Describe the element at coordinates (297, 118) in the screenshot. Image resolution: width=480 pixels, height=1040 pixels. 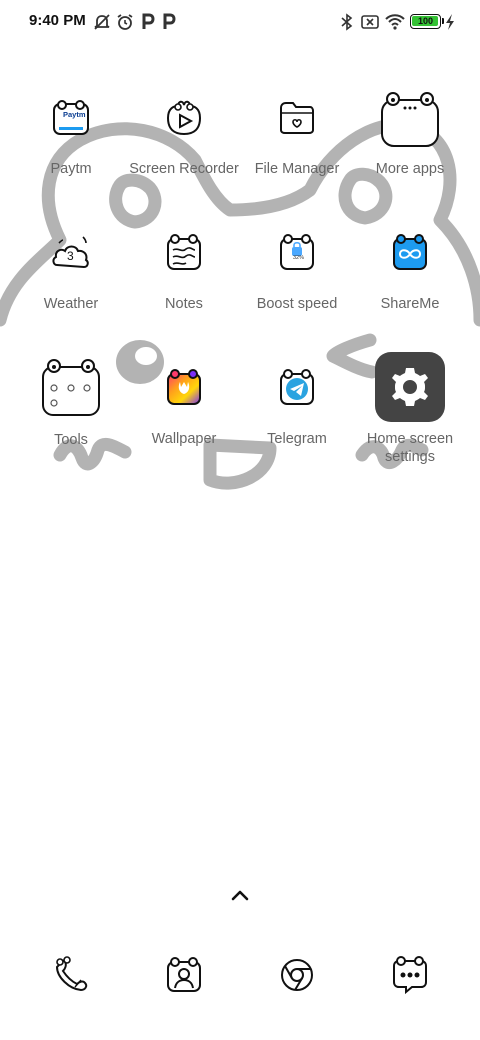
I see `file-manager-icon` at that location.